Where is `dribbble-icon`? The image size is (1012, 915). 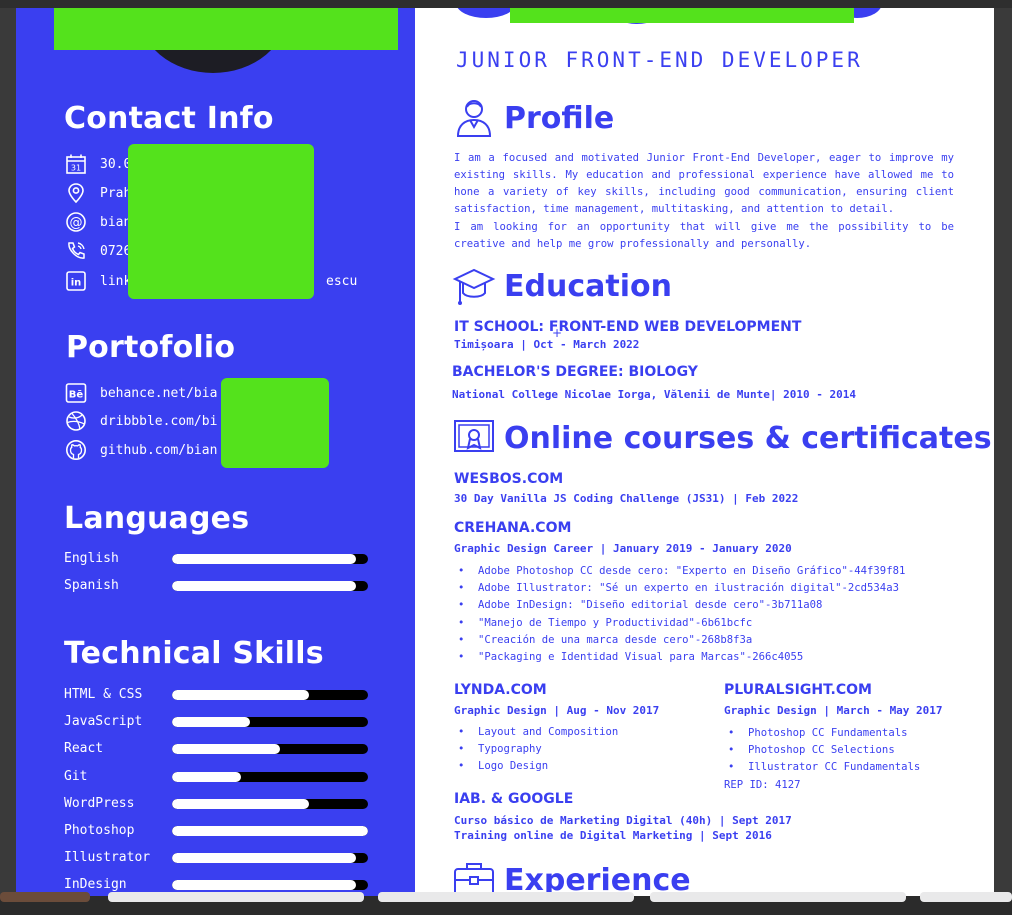
dribbble-icon is located at coordinates (76, 421).